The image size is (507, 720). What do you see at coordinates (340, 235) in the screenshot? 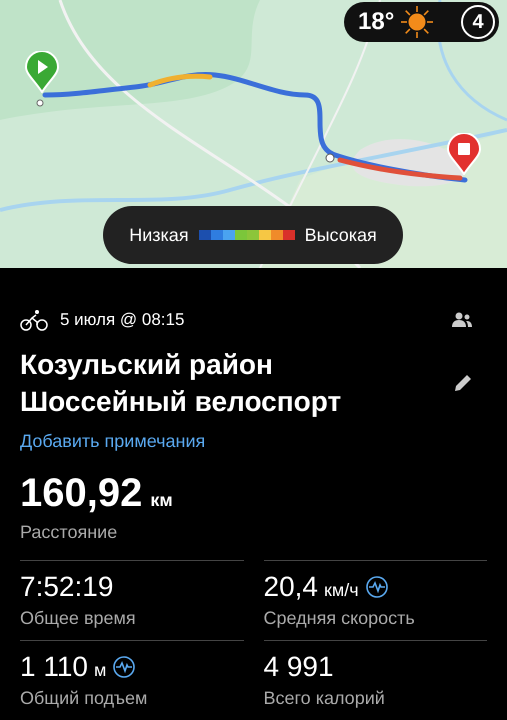
I see `legend-label: Высокая` at bounding box center [340, 235].